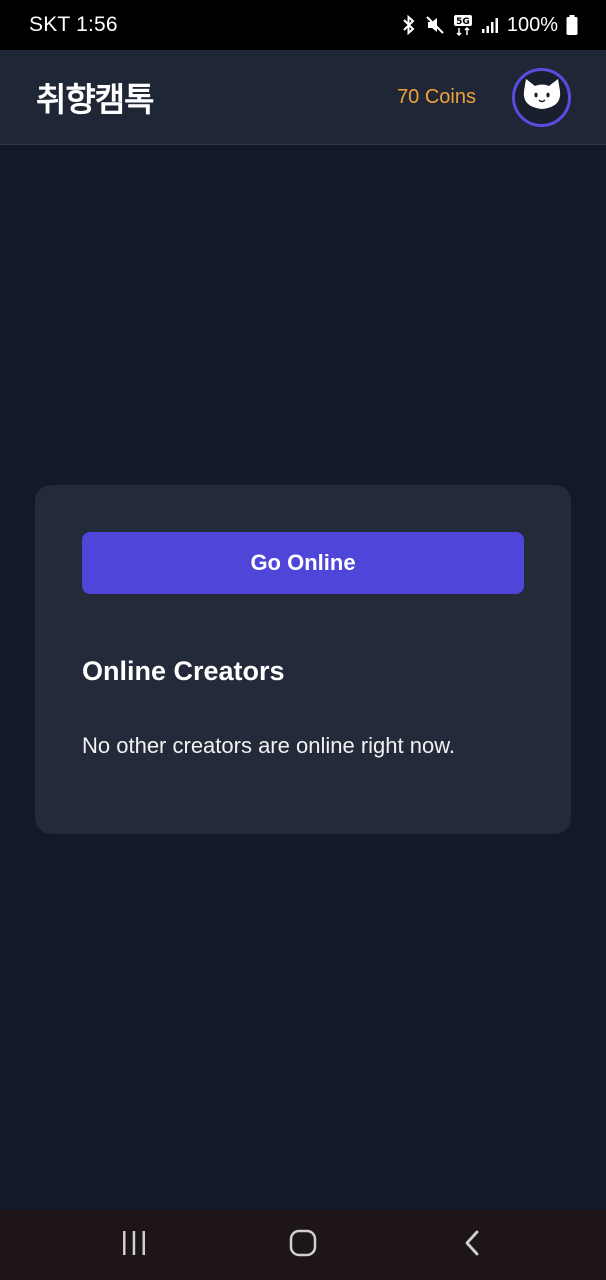 This screenshot has width=606, height=1280. Describe the element at coordinates (409, 25) in the screenshot. I see `bluetooth-icon` at that location.